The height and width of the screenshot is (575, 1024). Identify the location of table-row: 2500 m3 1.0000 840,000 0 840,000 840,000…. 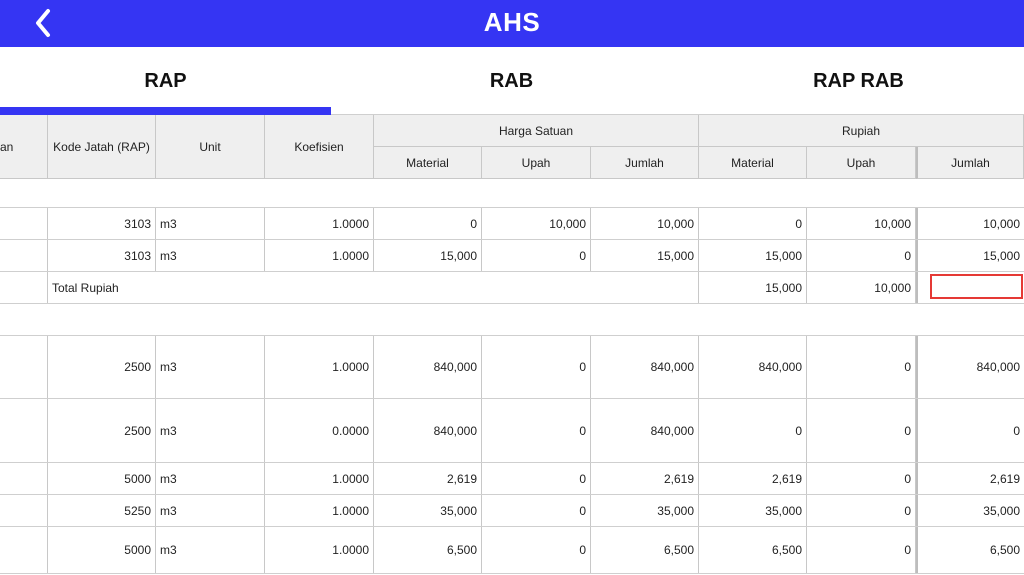
(512, 367).